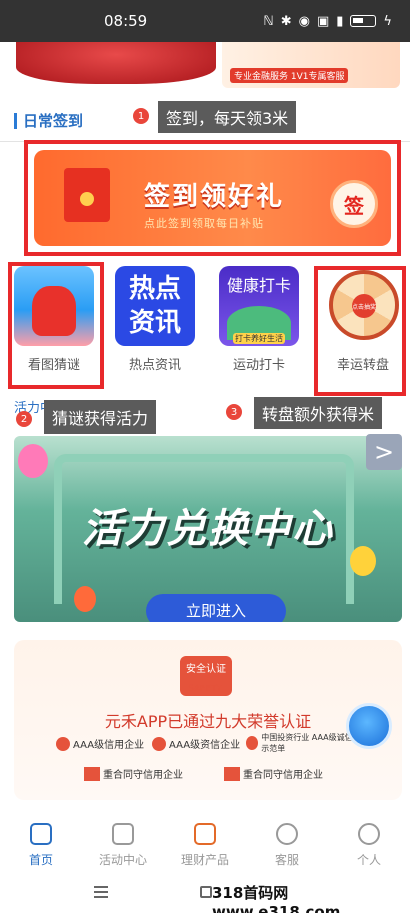 Image resolution: width=410 pixels, height=913 pixels. I want to click on nav-service: 客服, so click(287, 845).